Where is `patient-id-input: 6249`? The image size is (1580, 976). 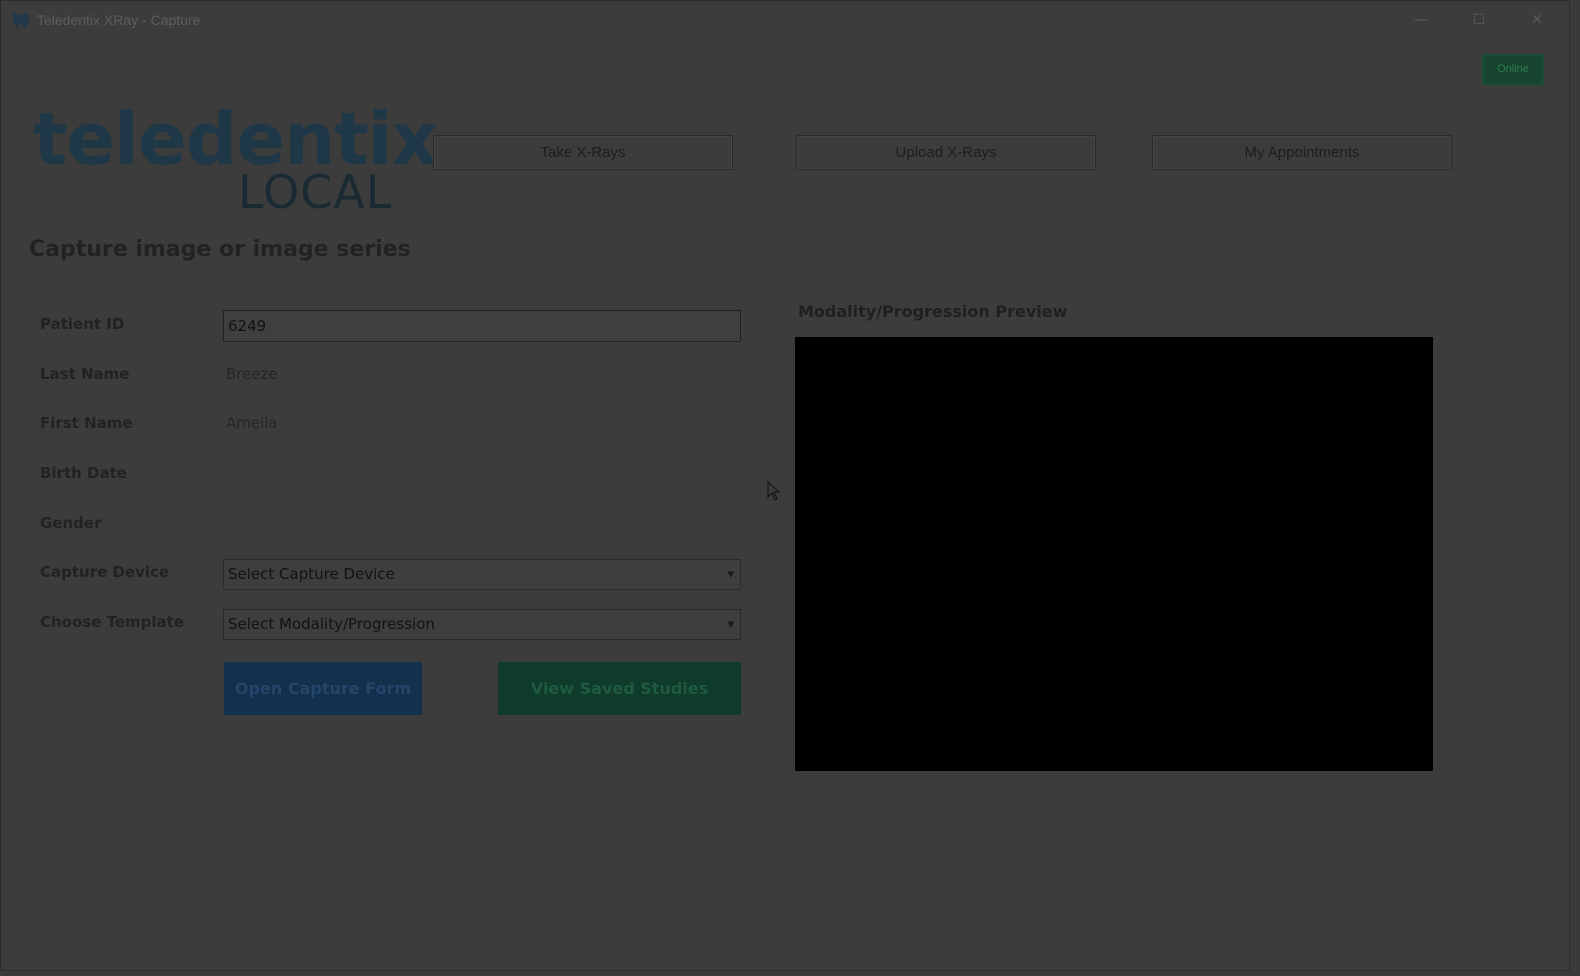 patient-id-input: 6249 is located at coordinates (482, 326).